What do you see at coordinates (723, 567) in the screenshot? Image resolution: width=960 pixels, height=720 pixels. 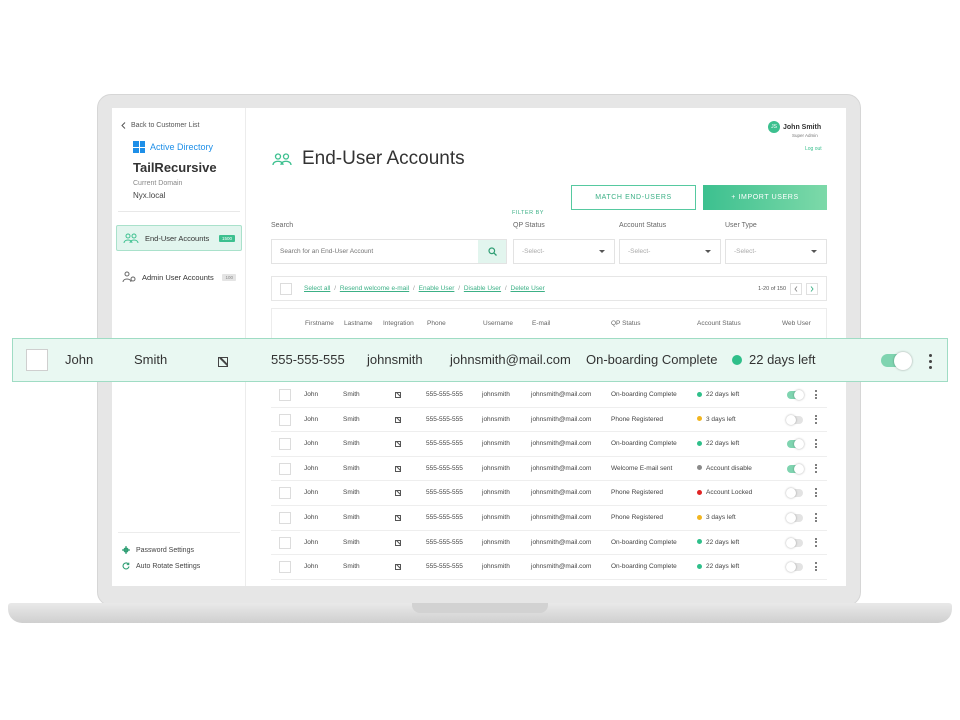 I see `account-status-text: 22 days left` at bounding box center [723, 567].